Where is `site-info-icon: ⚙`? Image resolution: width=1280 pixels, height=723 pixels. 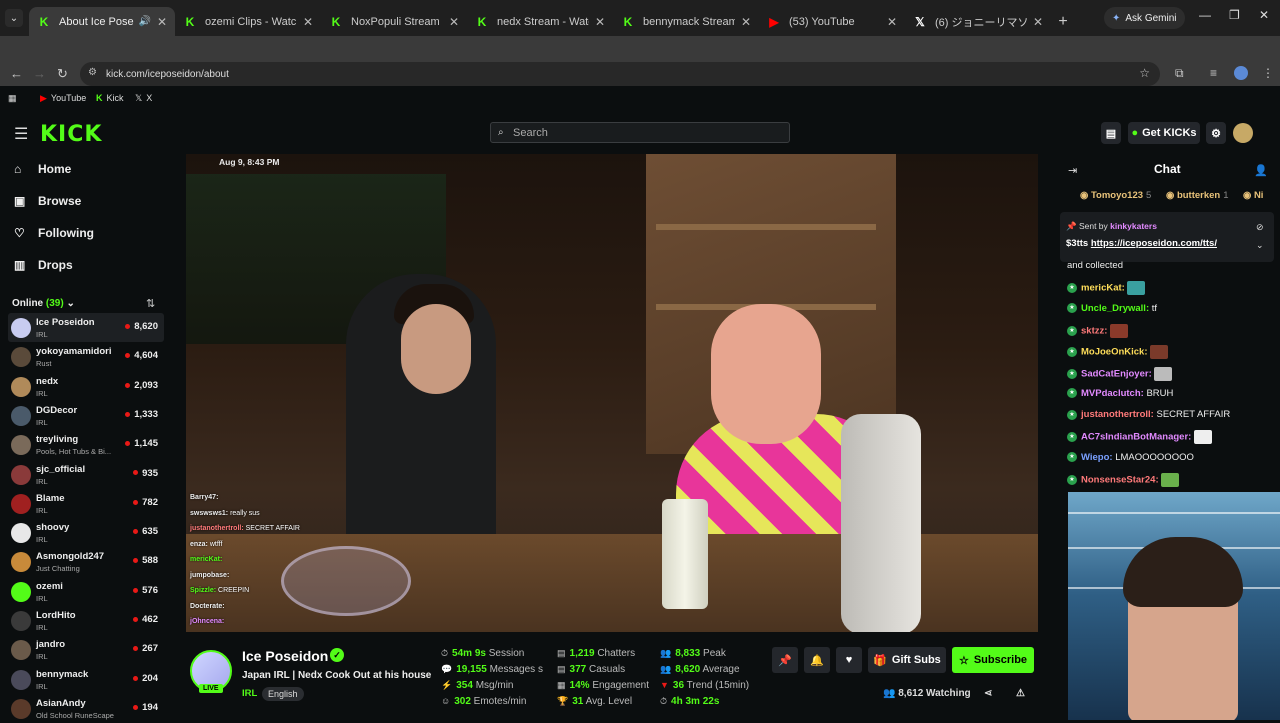
site-info-icon: ⚙ is located at coordinates (92, 72).